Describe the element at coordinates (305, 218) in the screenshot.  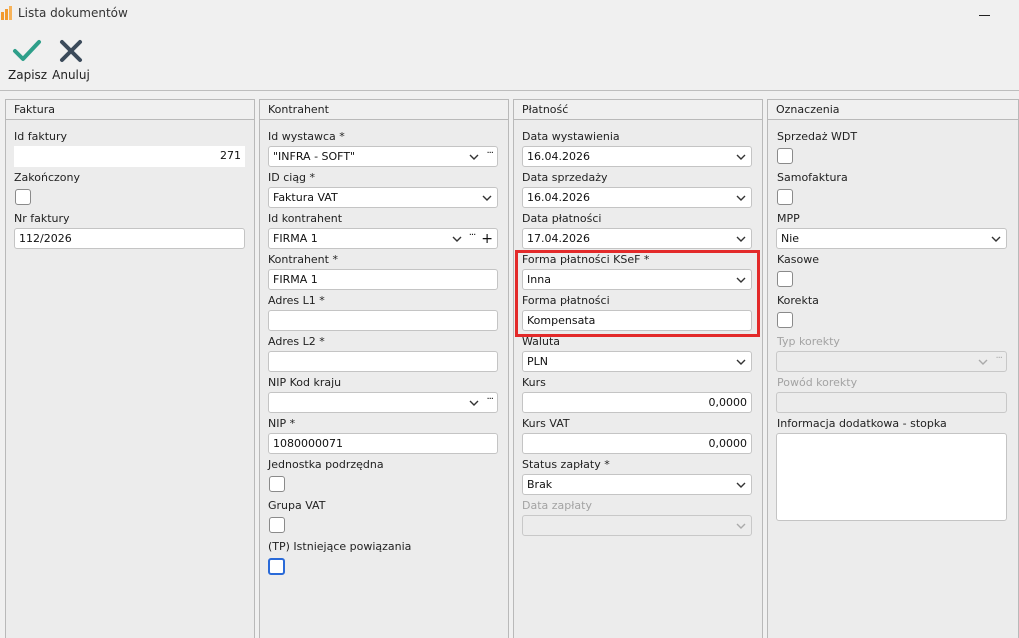
I see `id-kontrahent-label: Id kontrahent` at that location.